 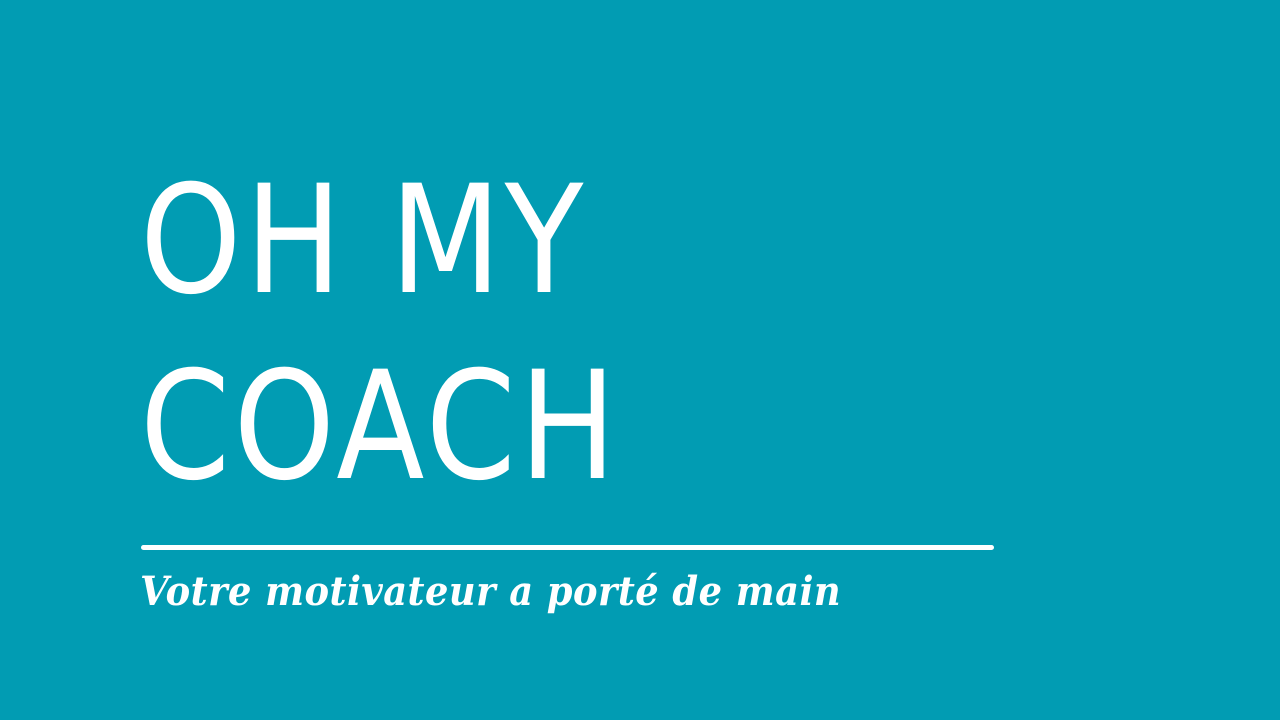 I want to click on title-divider, so click(x=567, y=547).